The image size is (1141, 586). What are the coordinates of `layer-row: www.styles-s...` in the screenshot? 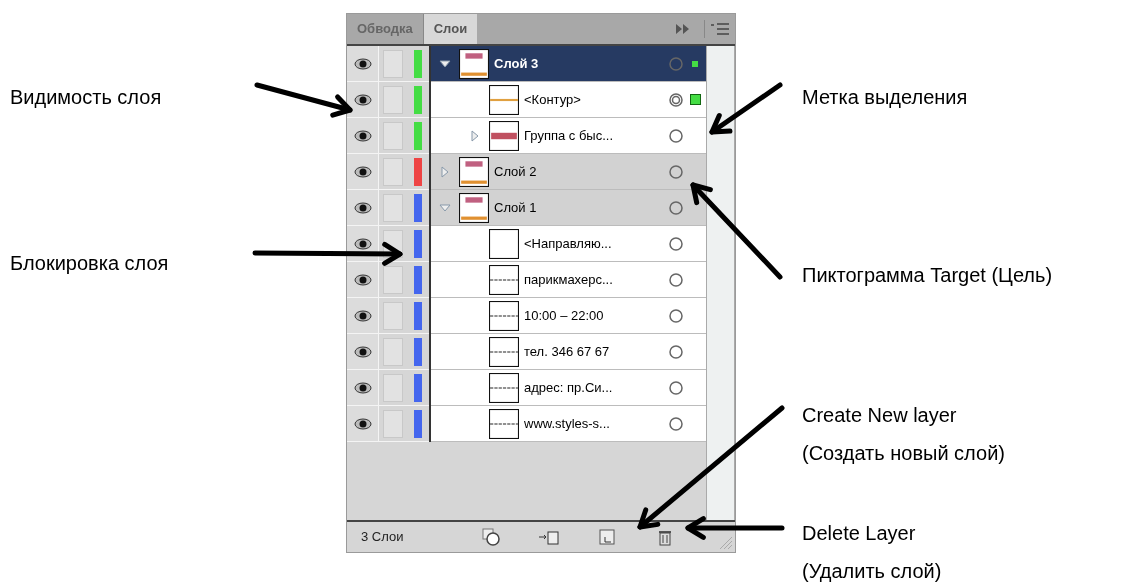 It's located at (568, 424).